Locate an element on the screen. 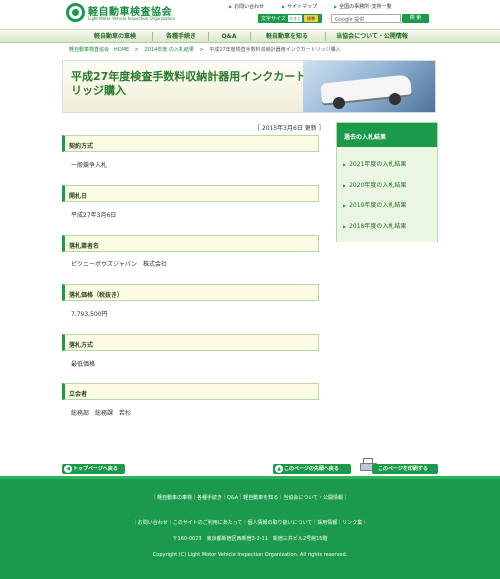 Image resolution: width=500 pixels, height=579 pixels. breadcrumb-home: 軽自動車検査協会 HOME is located at coordinates (99, 50).